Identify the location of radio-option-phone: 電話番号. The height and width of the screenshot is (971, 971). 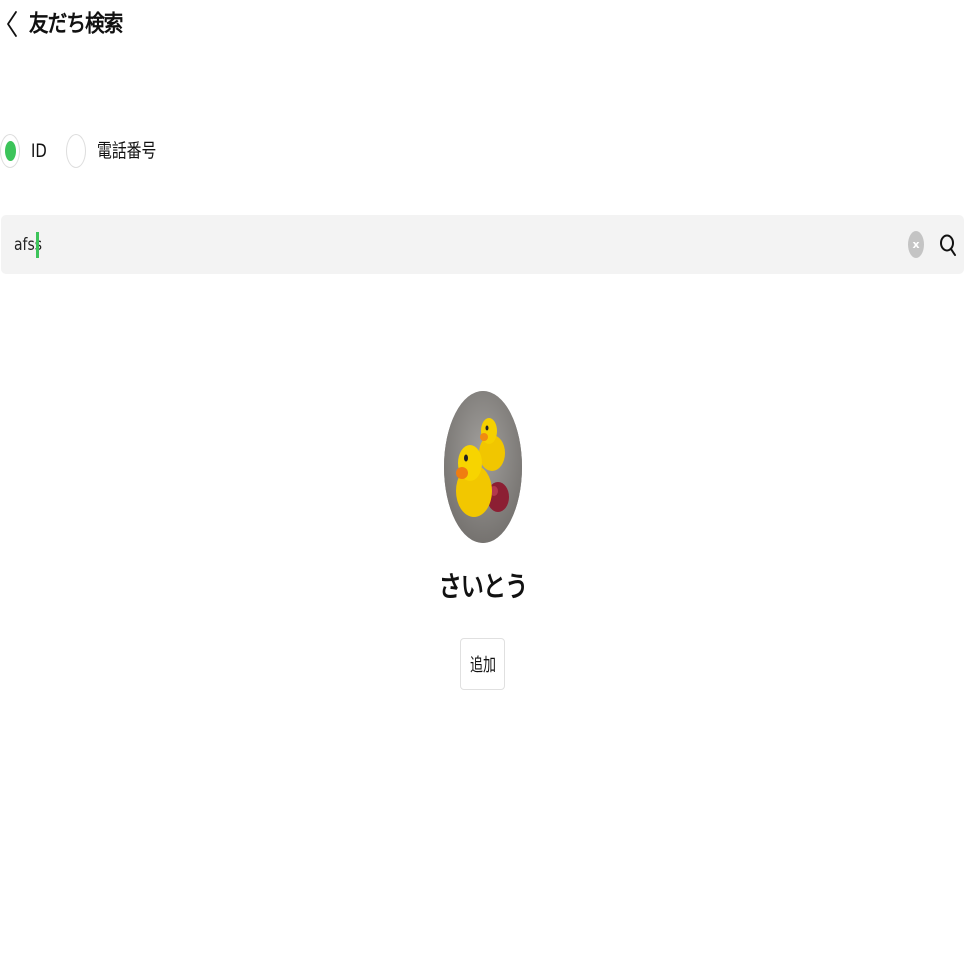
(119, 151).